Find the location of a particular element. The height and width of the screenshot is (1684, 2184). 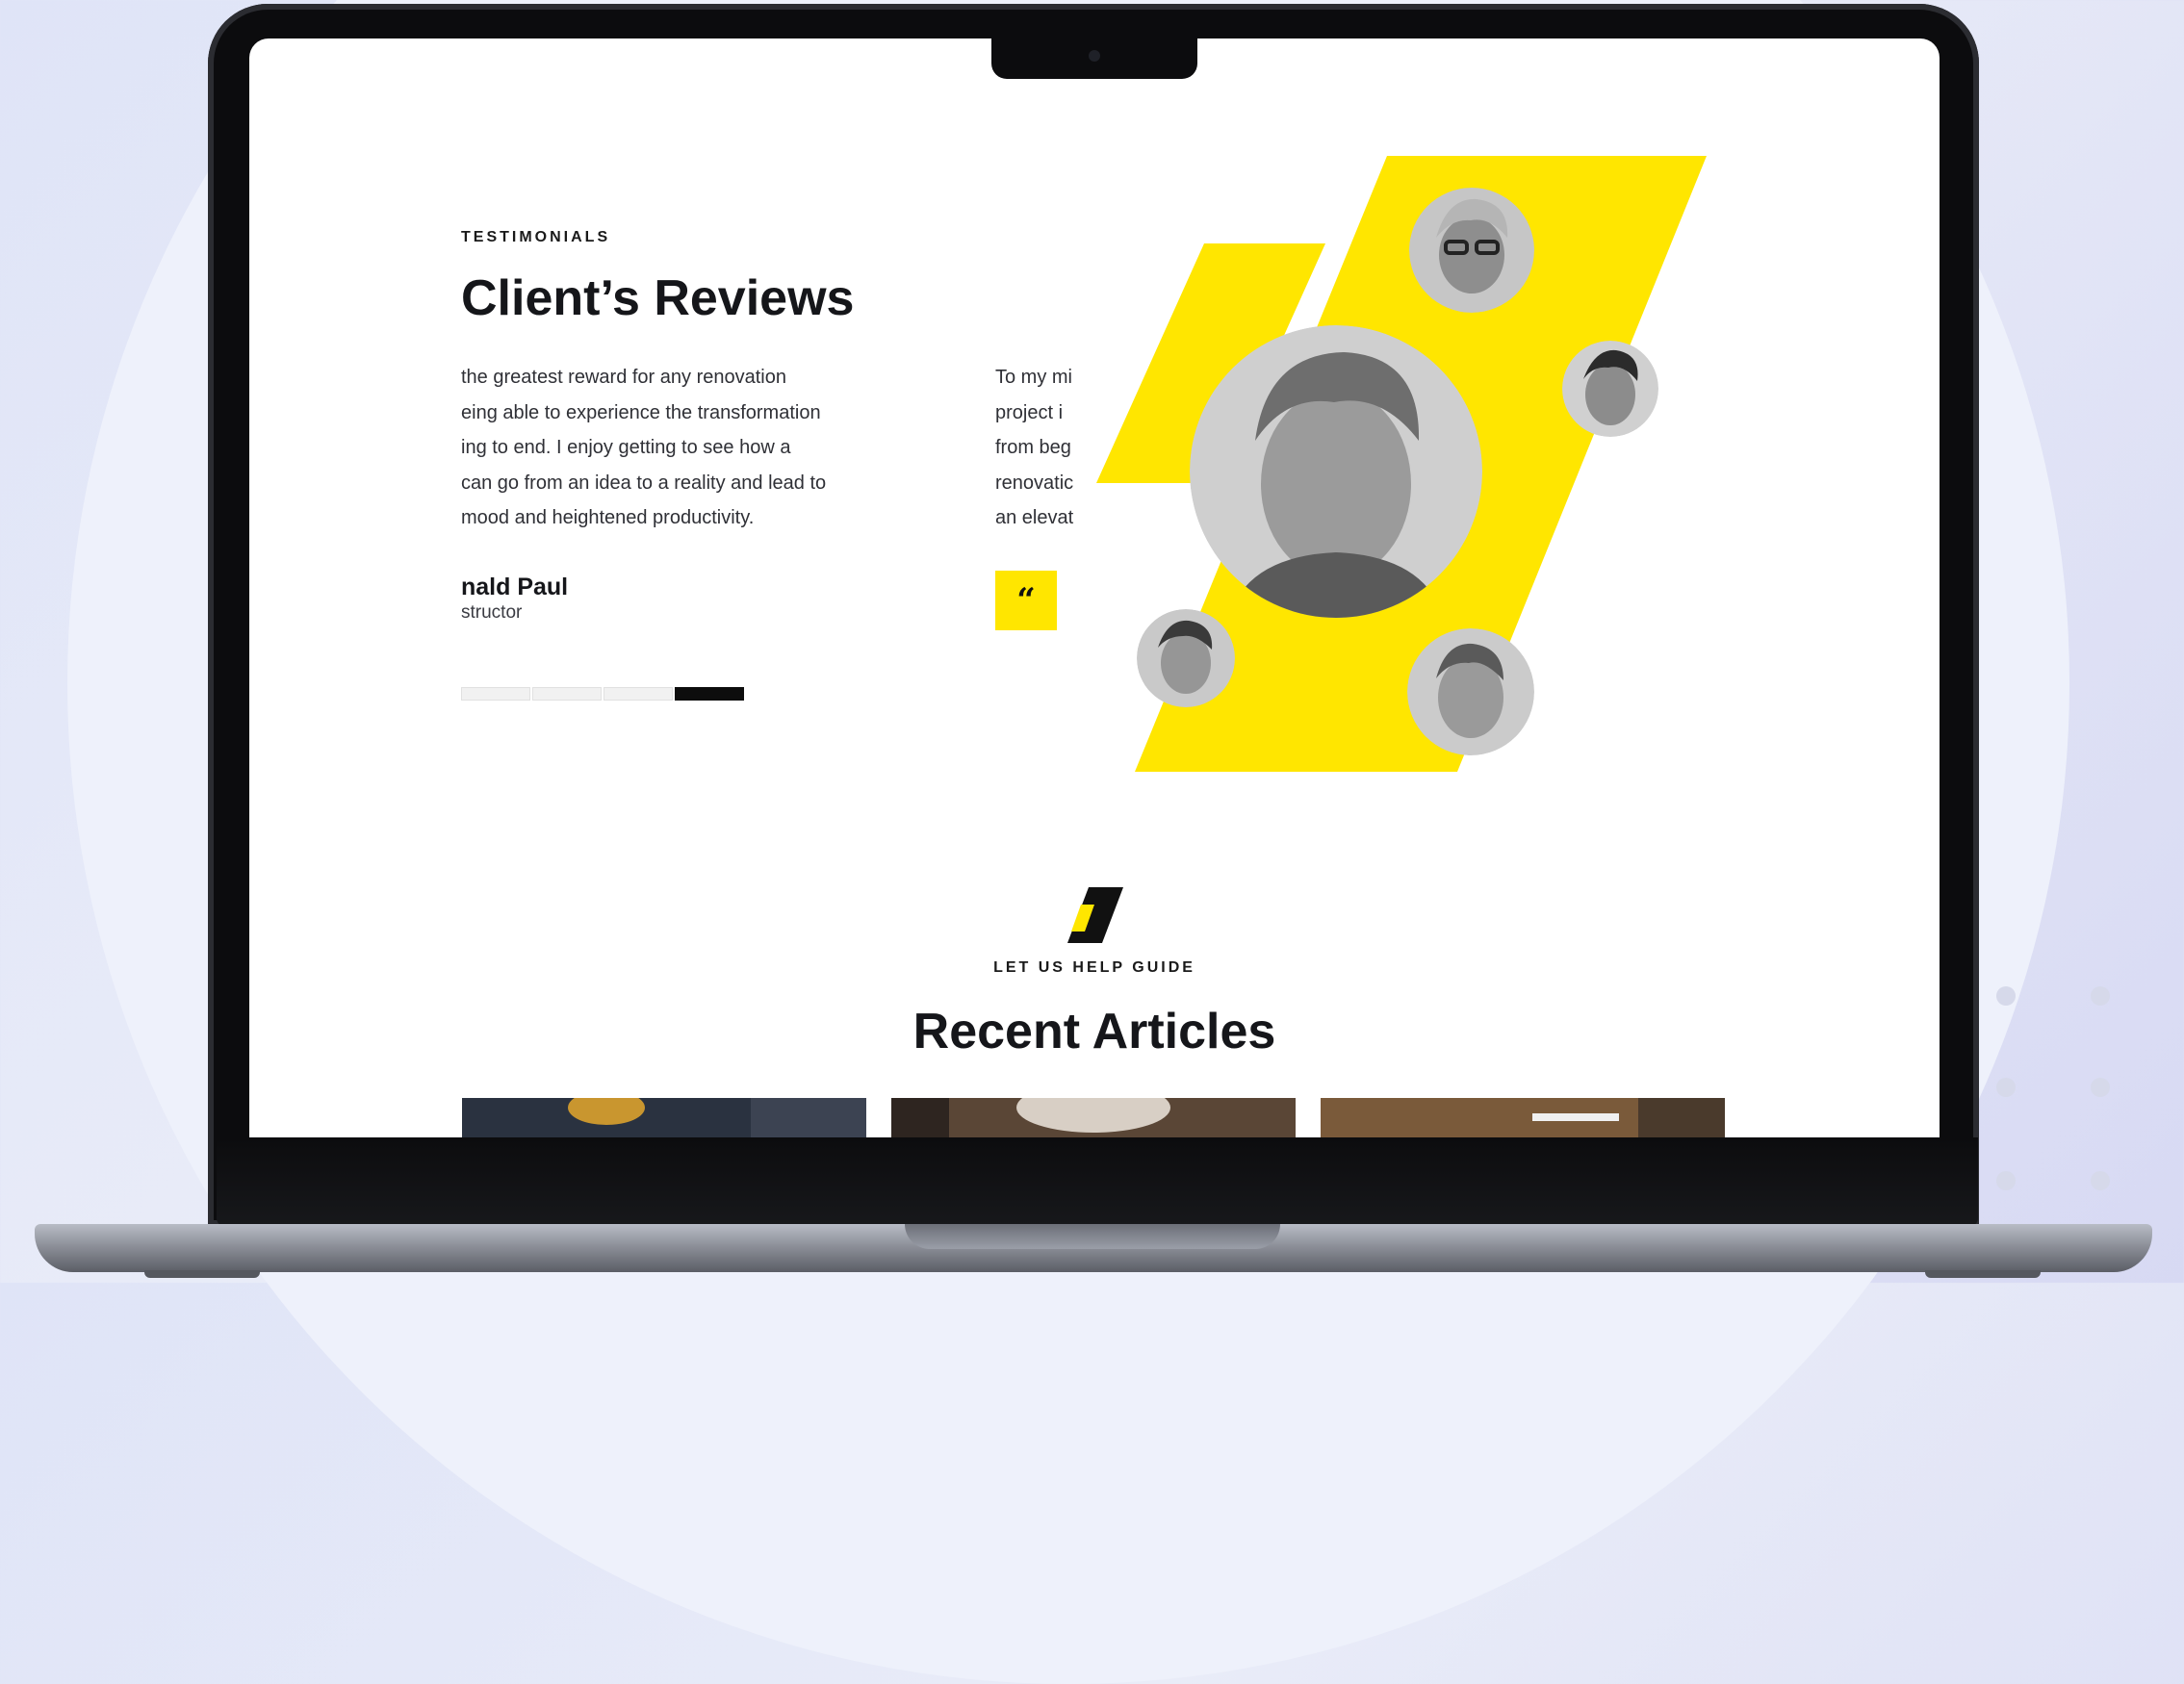

articles-eyebrow: LET US HELP GUIDE is located at coordinates (1094, 968).